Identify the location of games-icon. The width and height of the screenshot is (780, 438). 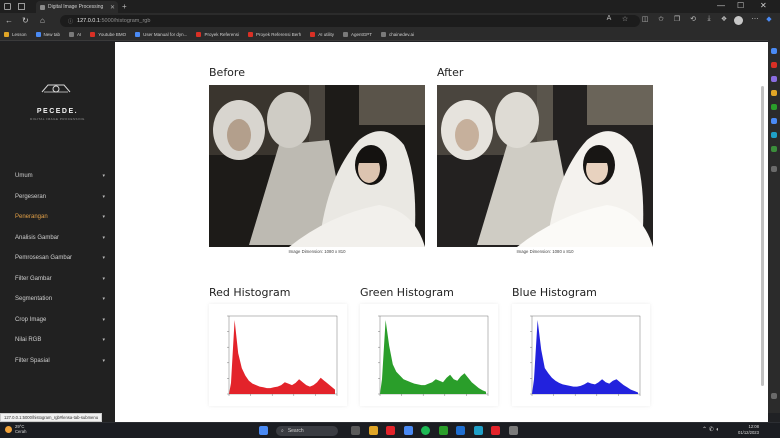
(774, 93).